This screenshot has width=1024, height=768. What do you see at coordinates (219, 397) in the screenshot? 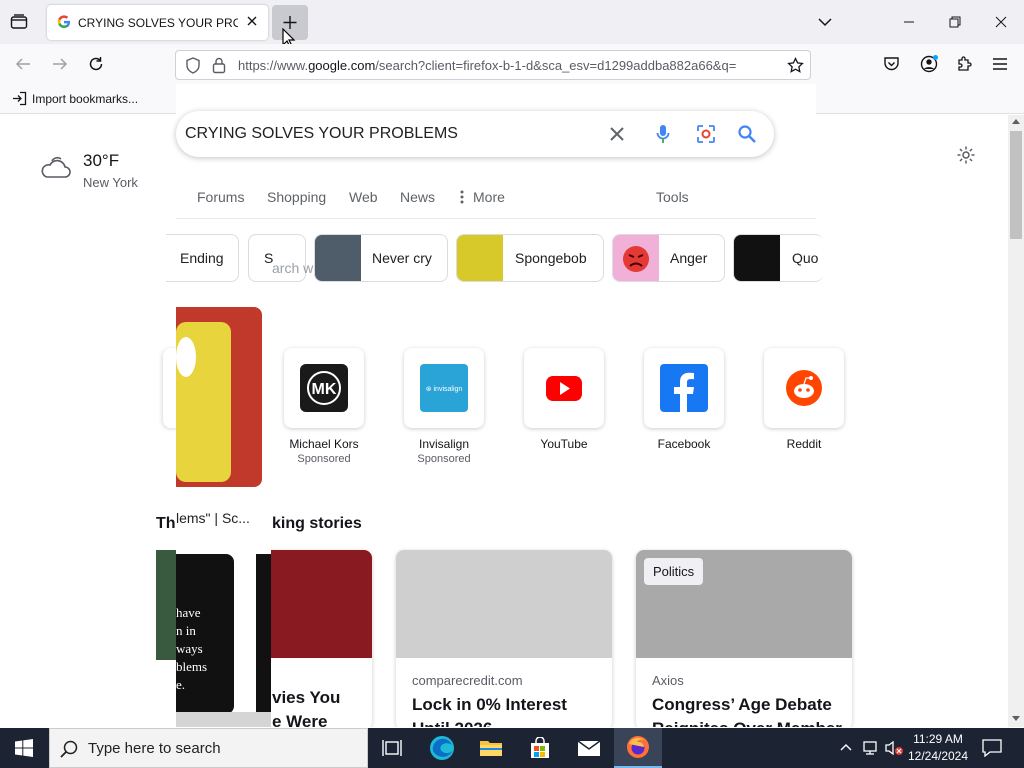
I see `result-image-spongebob` at bounding box center [219, 397].